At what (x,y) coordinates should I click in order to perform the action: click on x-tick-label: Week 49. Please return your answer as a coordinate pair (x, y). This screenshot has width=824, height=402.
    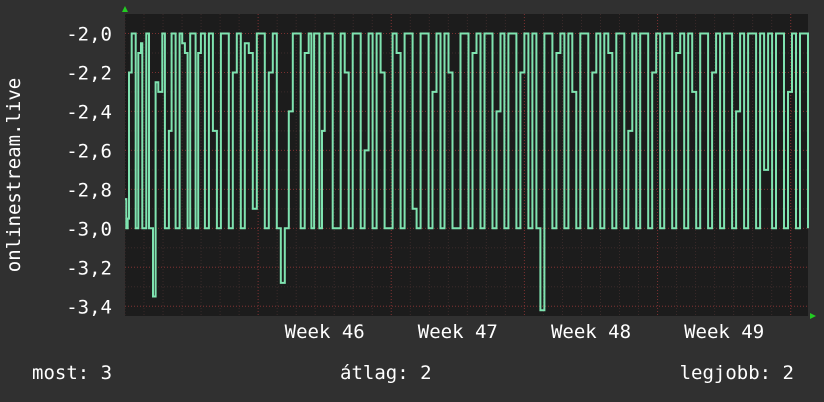
    Looking at the image, I should click on (724, 332).